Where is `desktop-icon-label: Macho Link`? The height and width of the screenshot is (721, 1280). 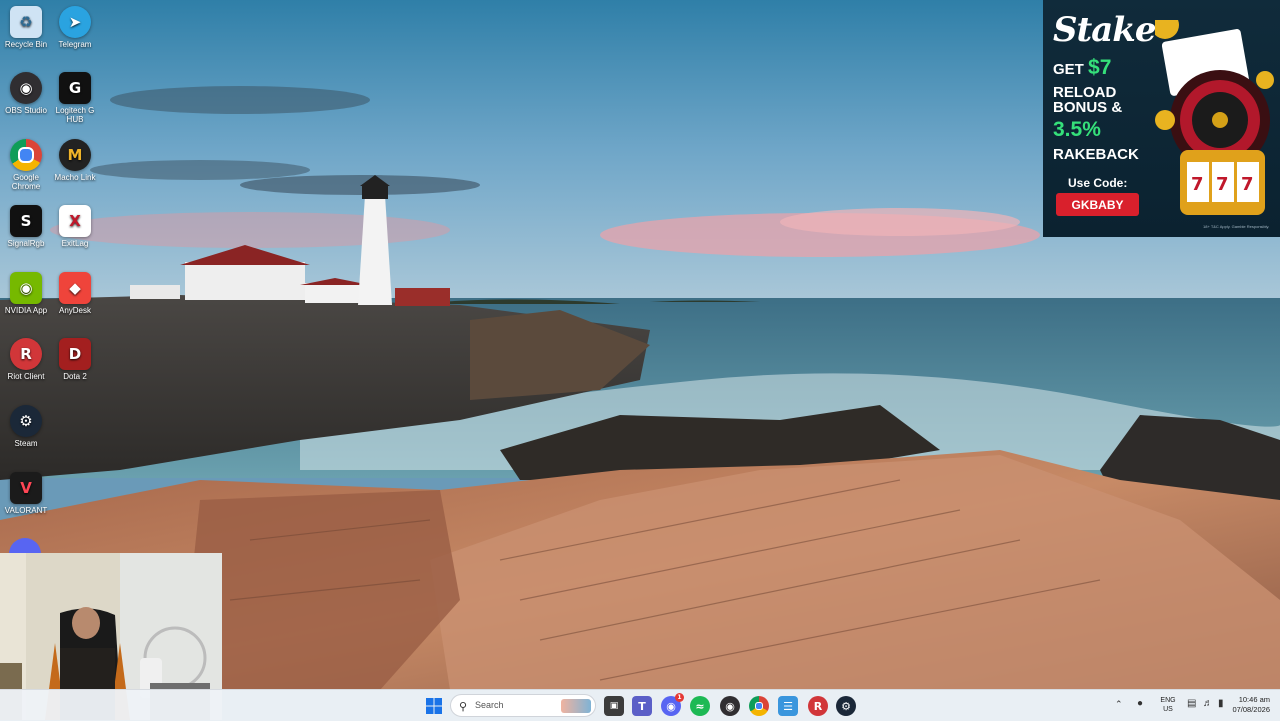 desktop-icon-label: Macho Link is located at coordinates (75, 177).